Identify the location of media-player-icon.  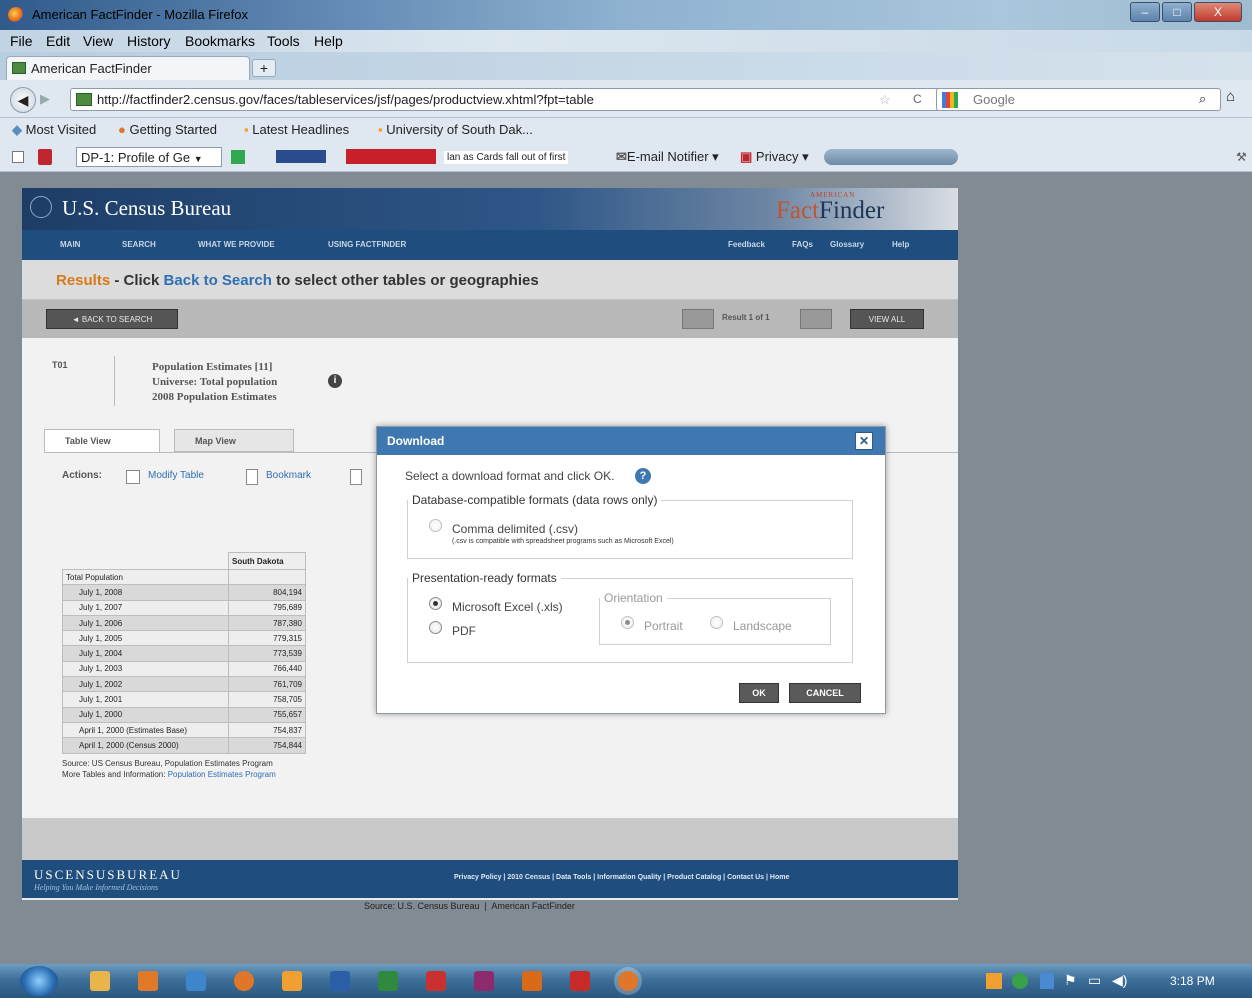
(148, 981).